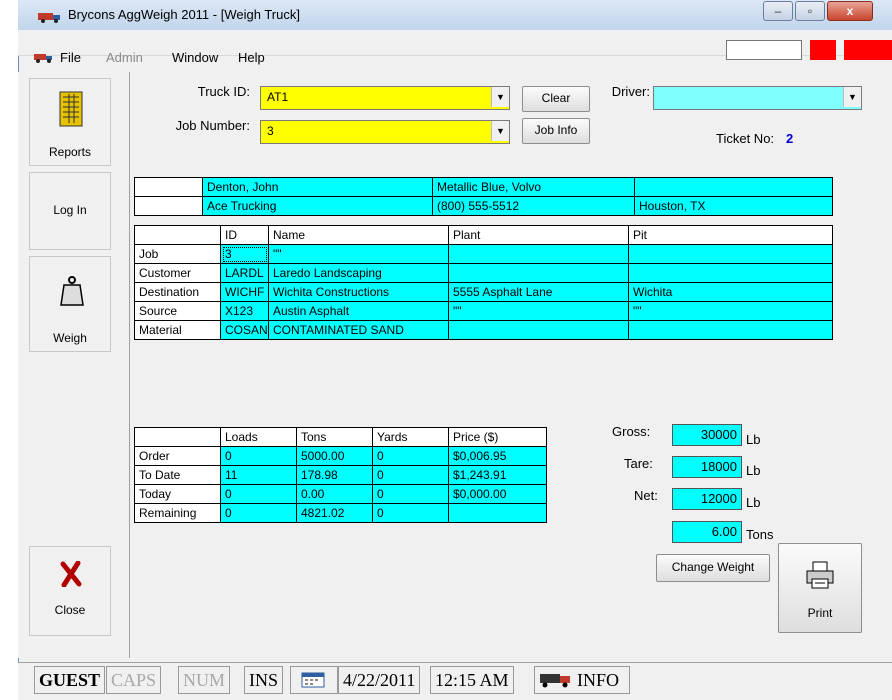  Describe the element at coordinates (810, 11) in the screenshot. I see `maximize-button: ▫` at that location.